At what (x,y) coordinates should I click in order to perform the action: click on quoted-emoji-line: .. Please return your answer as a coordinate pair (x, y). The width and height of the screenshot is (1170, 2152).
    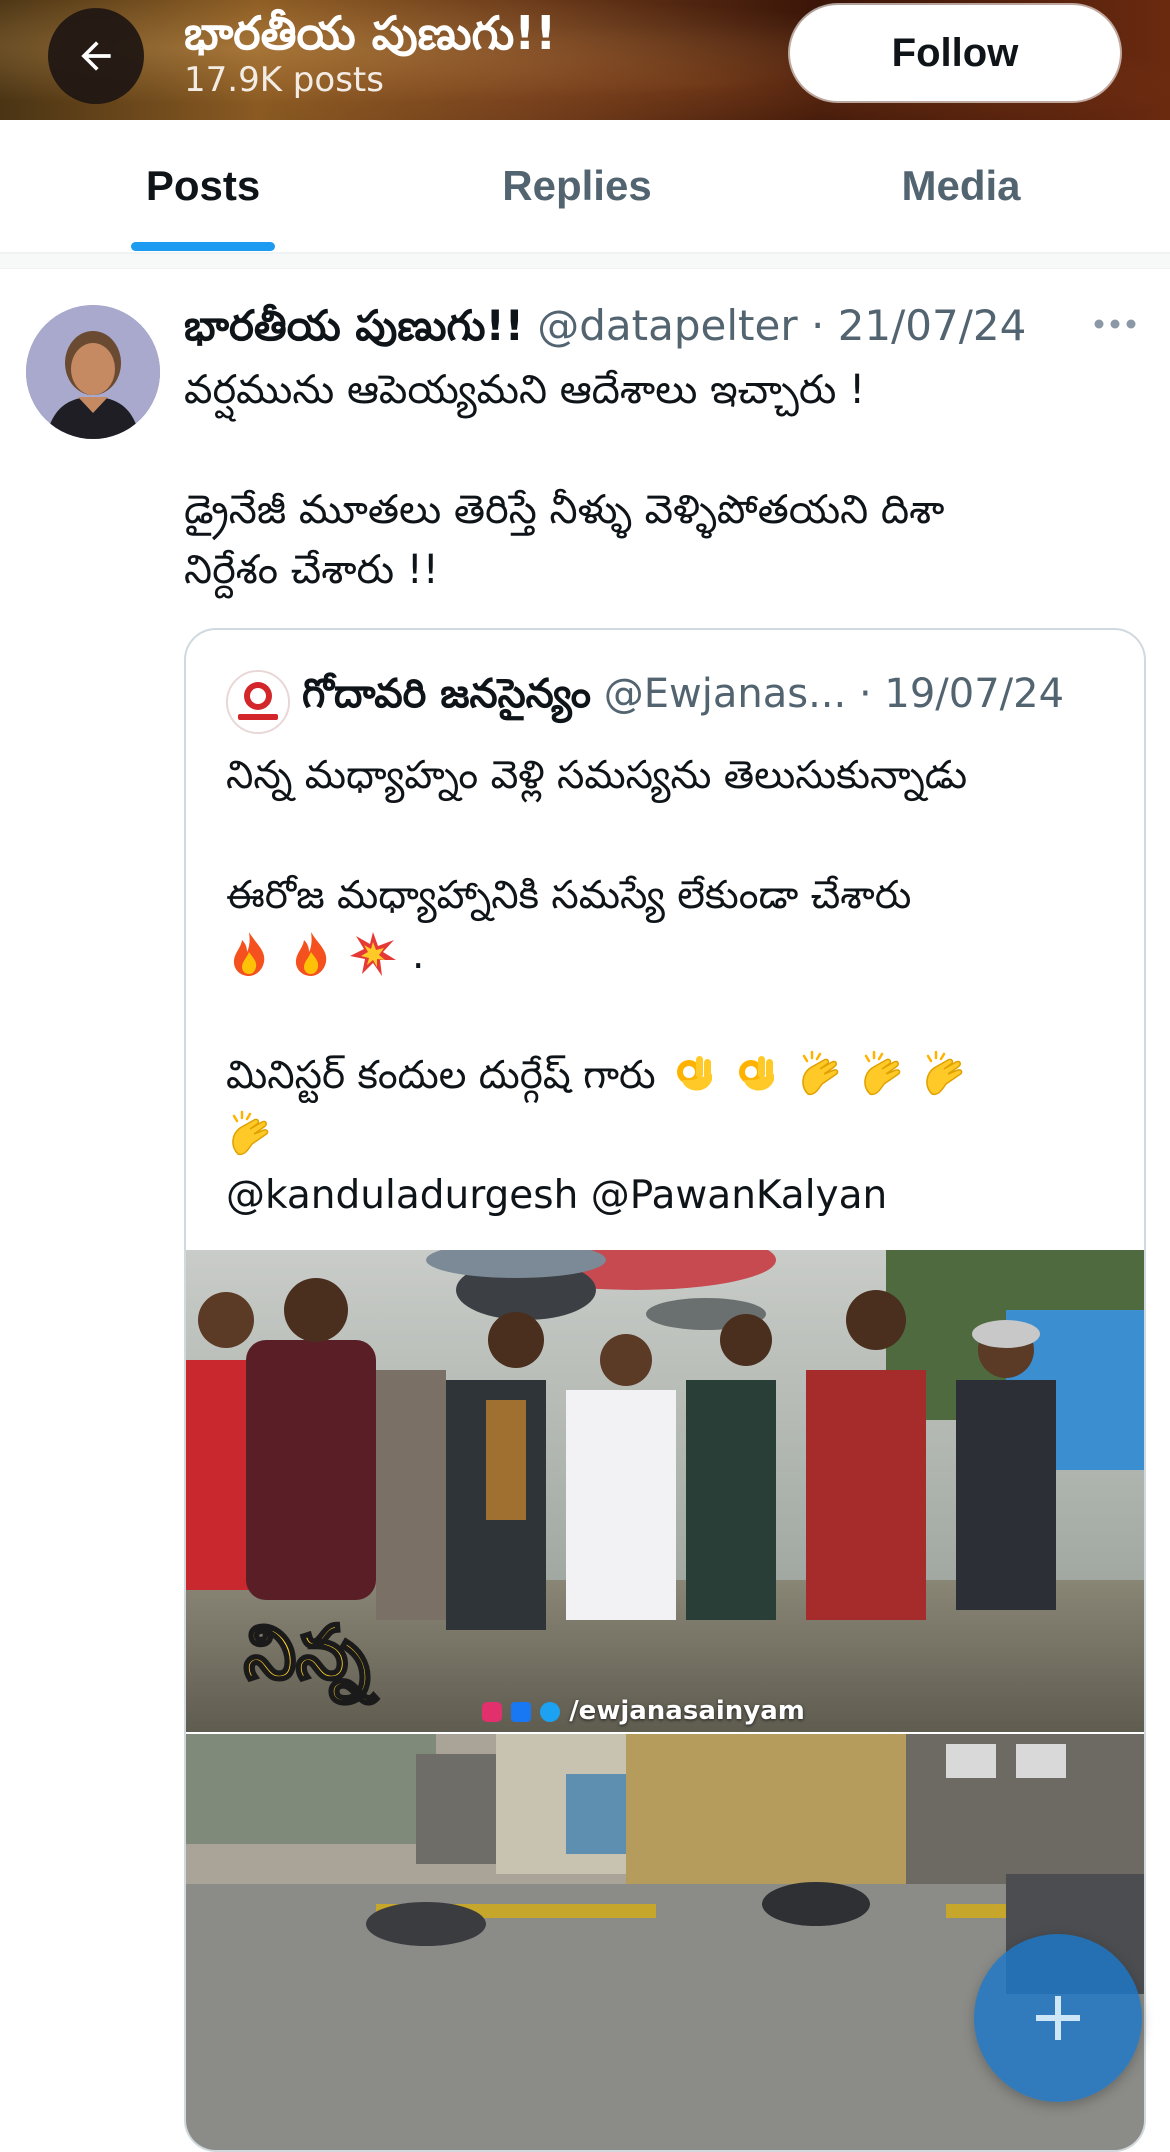
    Looking at the image, I should click on (666, 956).